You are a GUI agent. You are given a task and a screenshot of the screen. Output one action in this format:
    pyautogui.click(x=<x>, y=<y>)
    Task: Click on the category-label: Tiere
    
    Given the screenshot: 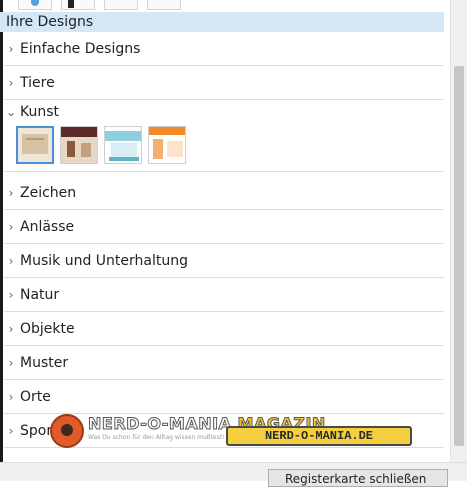 What is the action you would take?
    pyautogui.click(x=37, y=82)
    